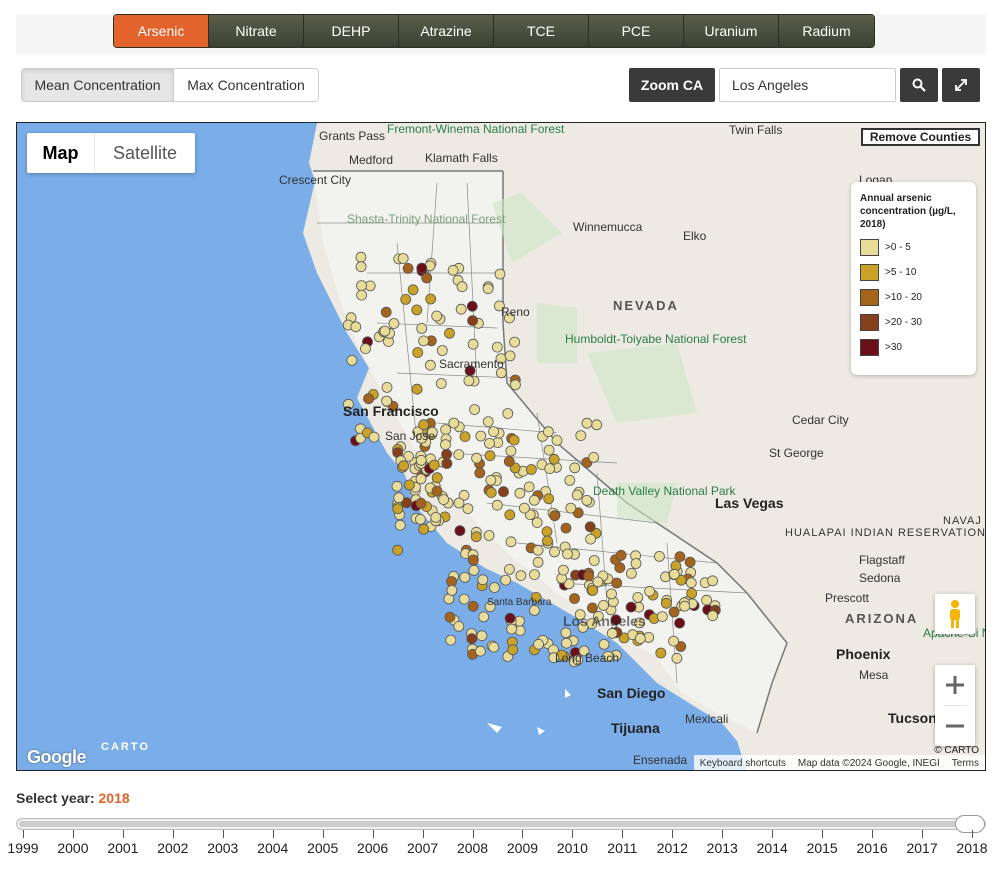 The height and width of the screenshot is (869, 1000). What do you see at coordinates (919, 85) in the screenshot?
I see `search-button` at bounding box center [919, 85].